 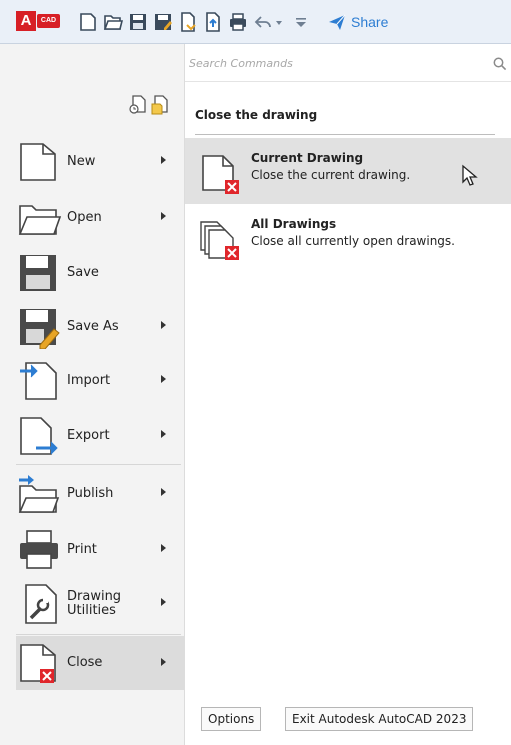 I want to click on mouse-cursor-icon, so click(x=470, y=175).